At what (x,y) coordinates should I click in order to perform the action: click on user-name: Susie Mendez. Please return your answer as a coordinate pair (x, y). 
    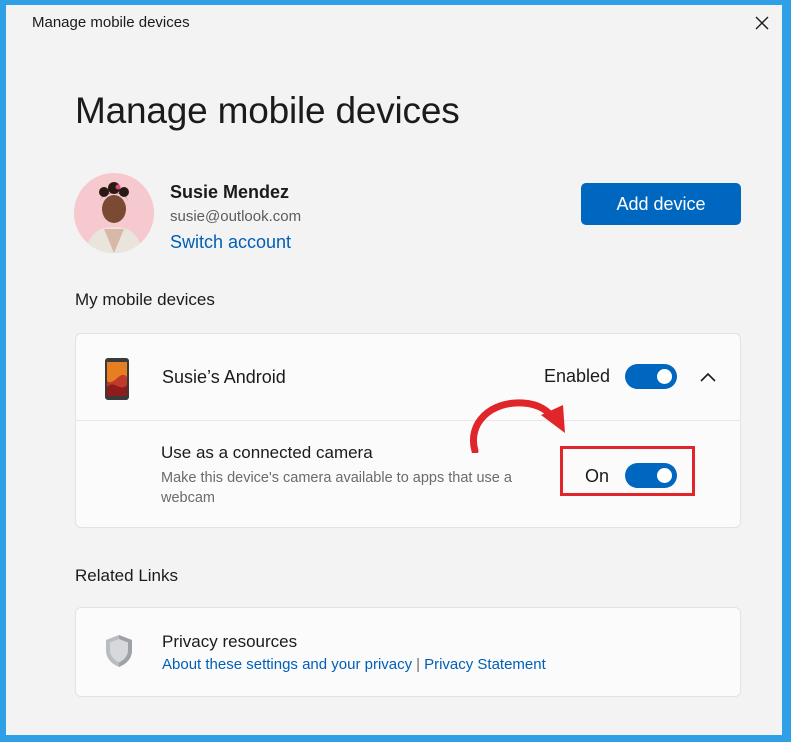
    Looking at the image, I should click on (230, 192).